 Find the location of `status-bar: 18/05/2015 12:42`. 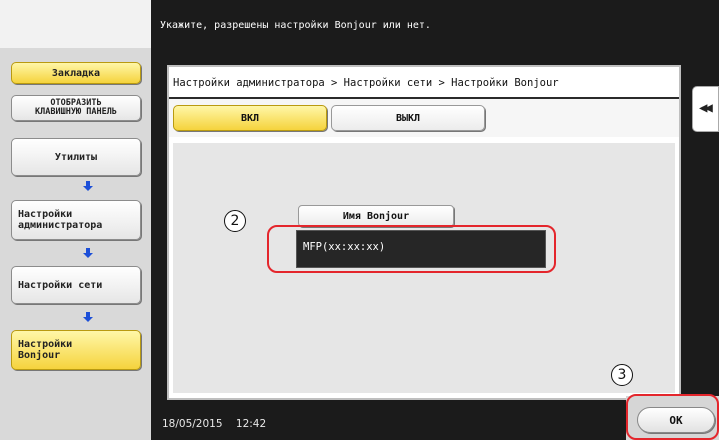

status-bar: 18/05/2015 12:42 is located at coordinates (388, 424).